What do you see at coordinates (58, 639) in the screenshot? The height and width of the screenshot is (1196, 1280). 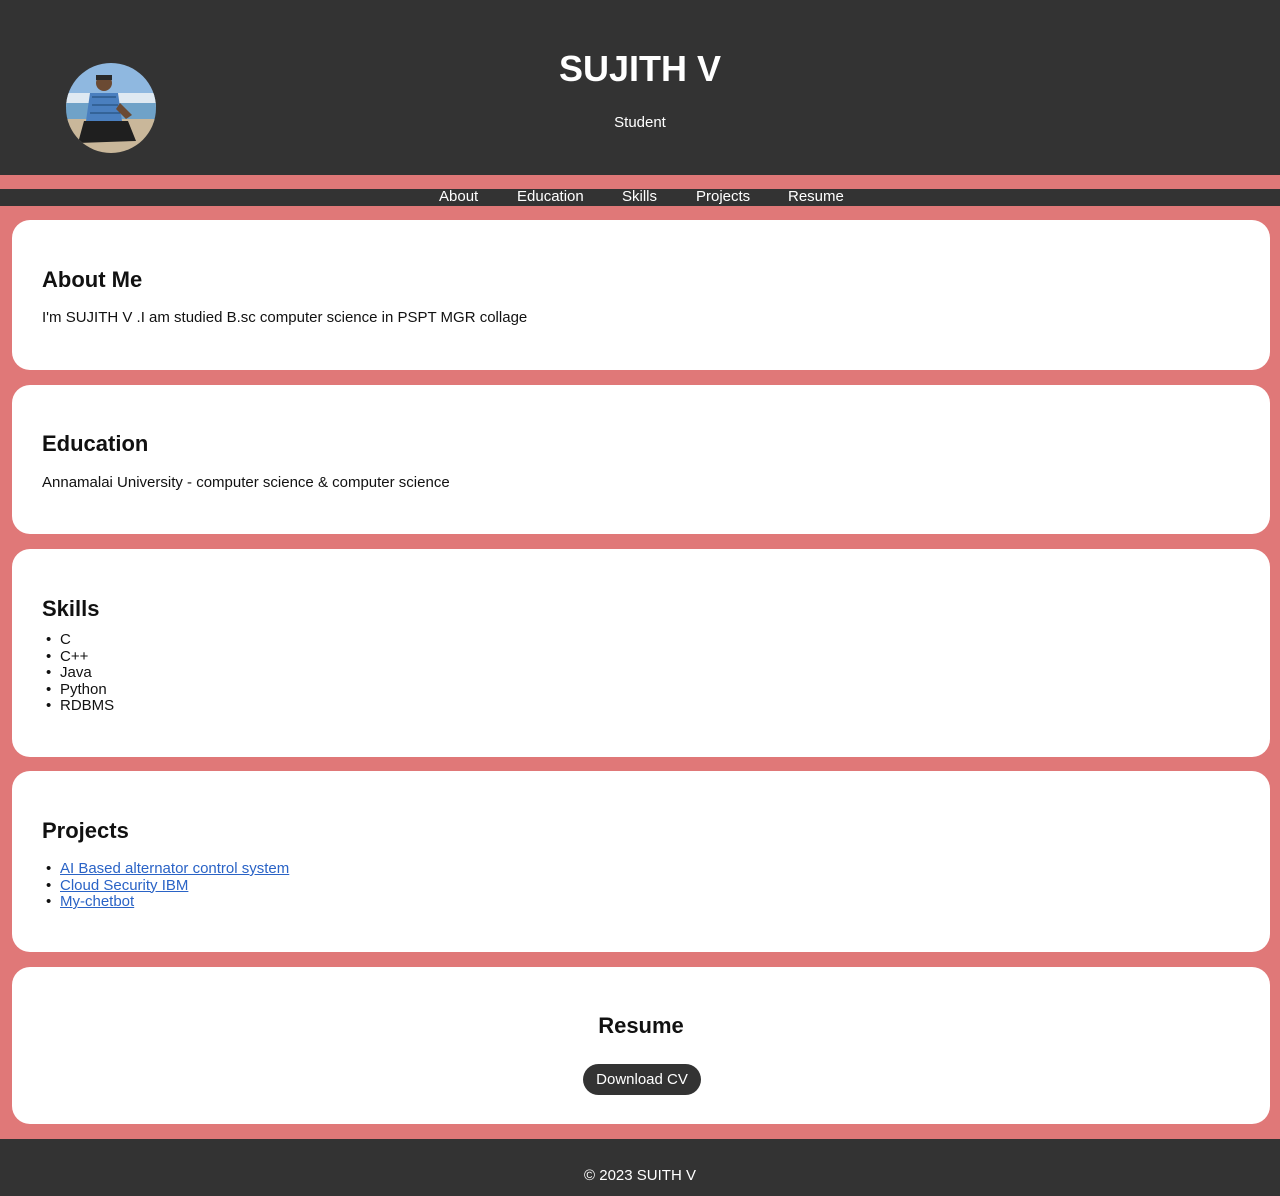 I see `skill-item: • C` at bounding box center [58, 639].